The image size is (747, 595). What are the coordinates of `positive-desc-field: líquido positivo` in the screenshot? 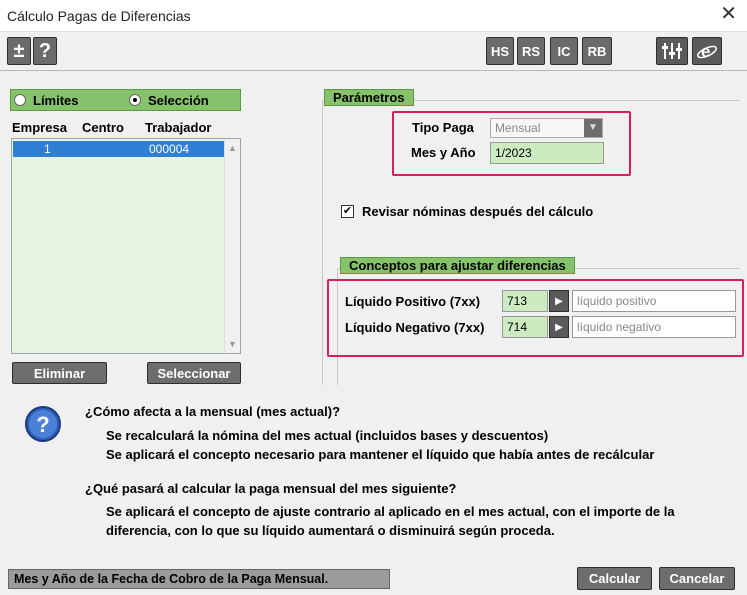 It's located at (654, 301).